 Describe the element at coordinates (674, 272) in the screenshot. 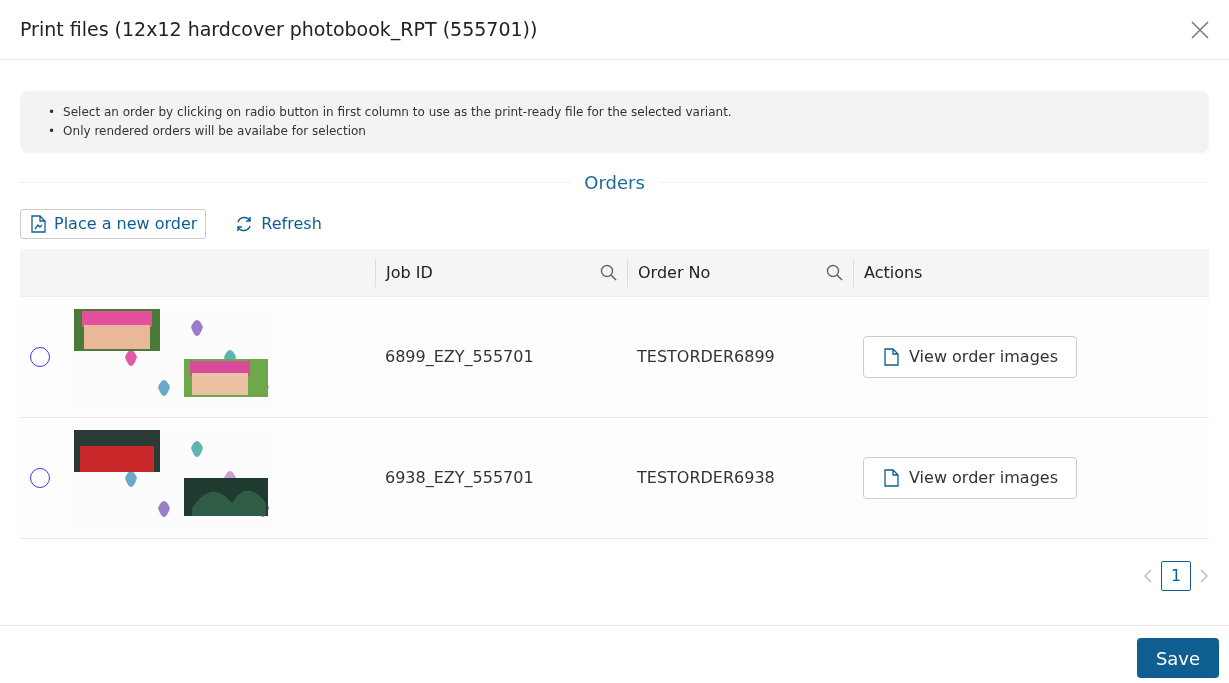

I see `column-header: Order No` at that location.